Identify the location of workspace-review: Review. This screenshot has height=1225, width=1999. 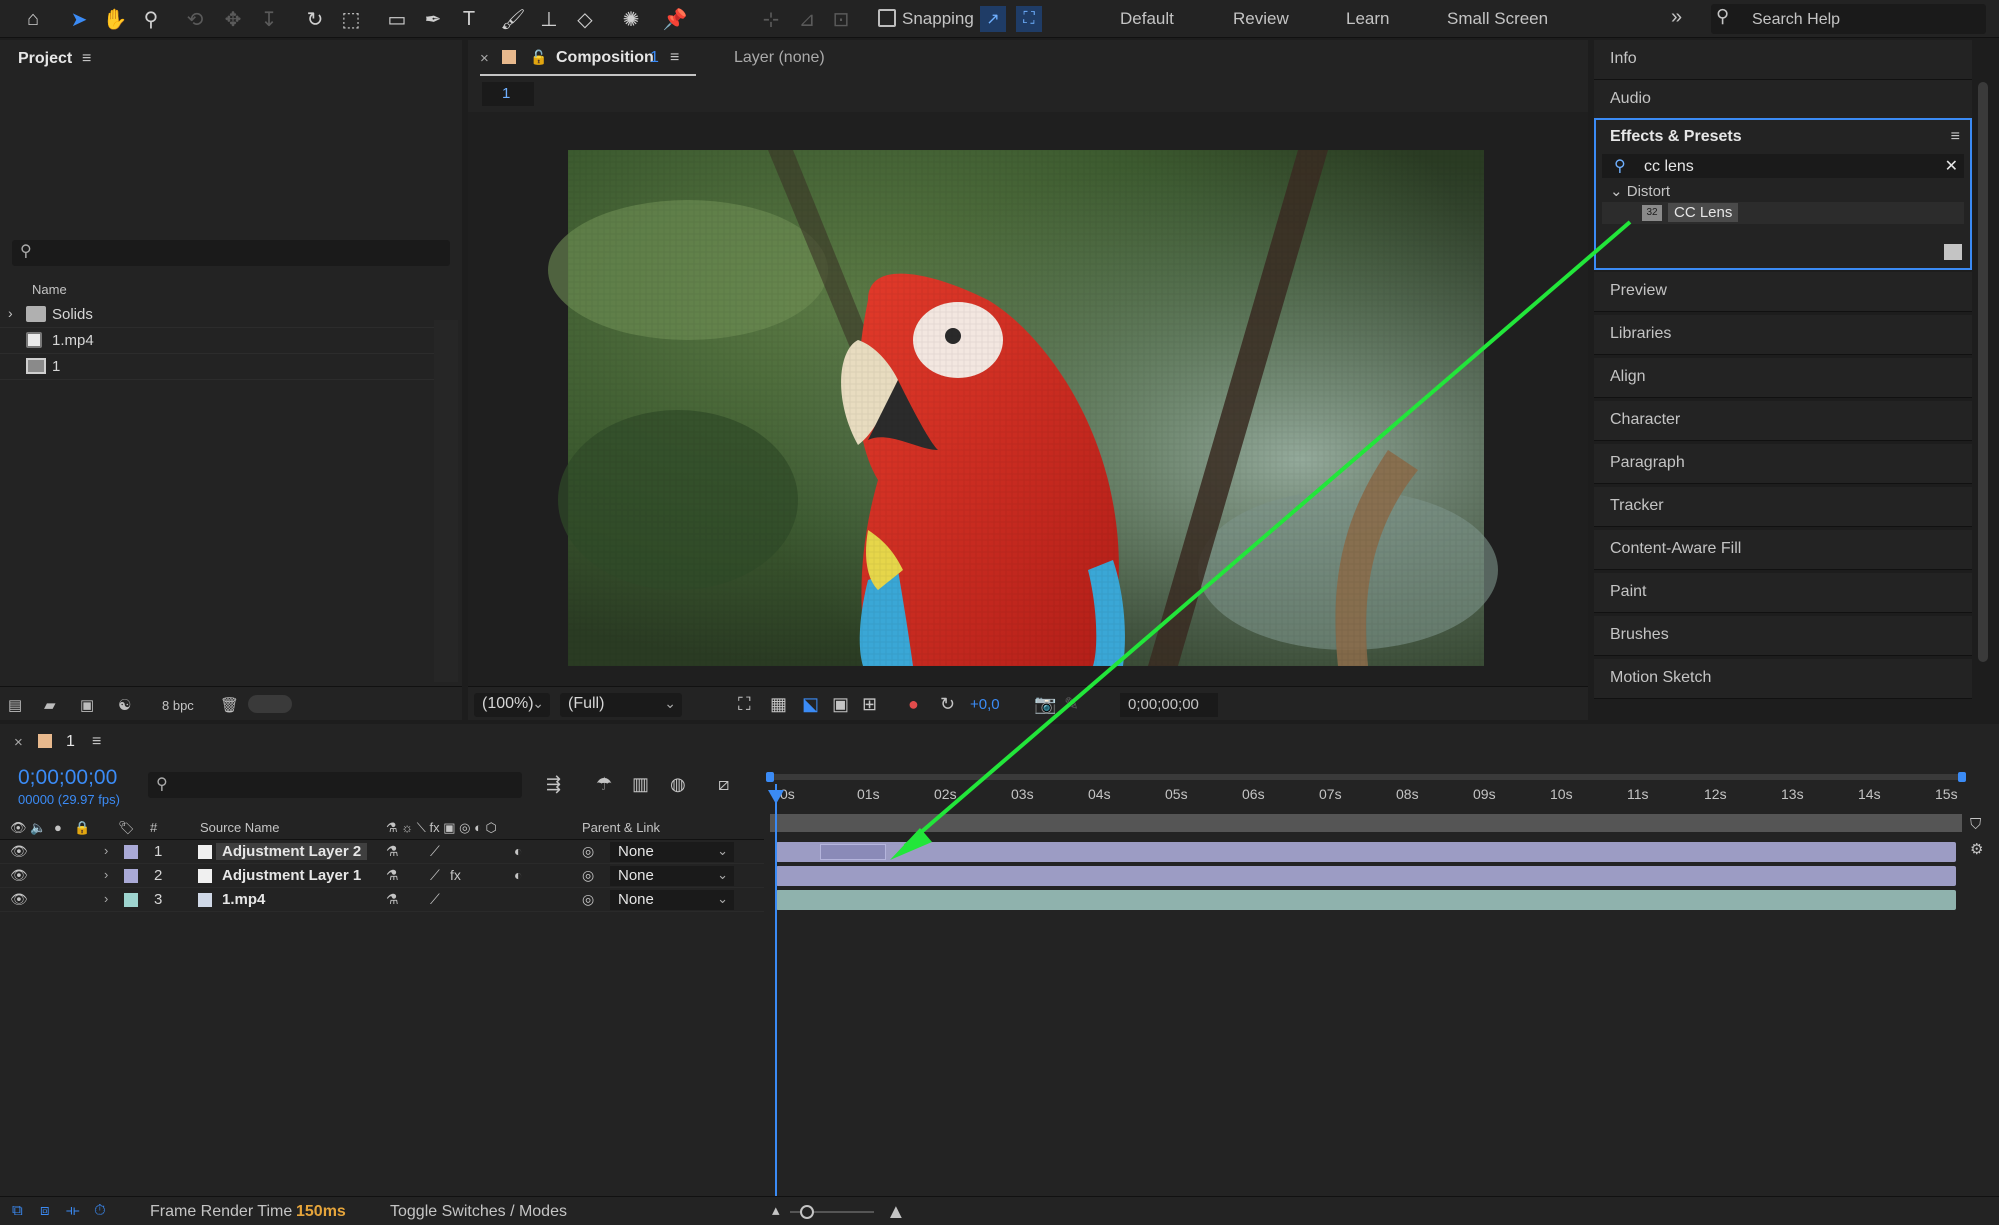
(1261, 19).